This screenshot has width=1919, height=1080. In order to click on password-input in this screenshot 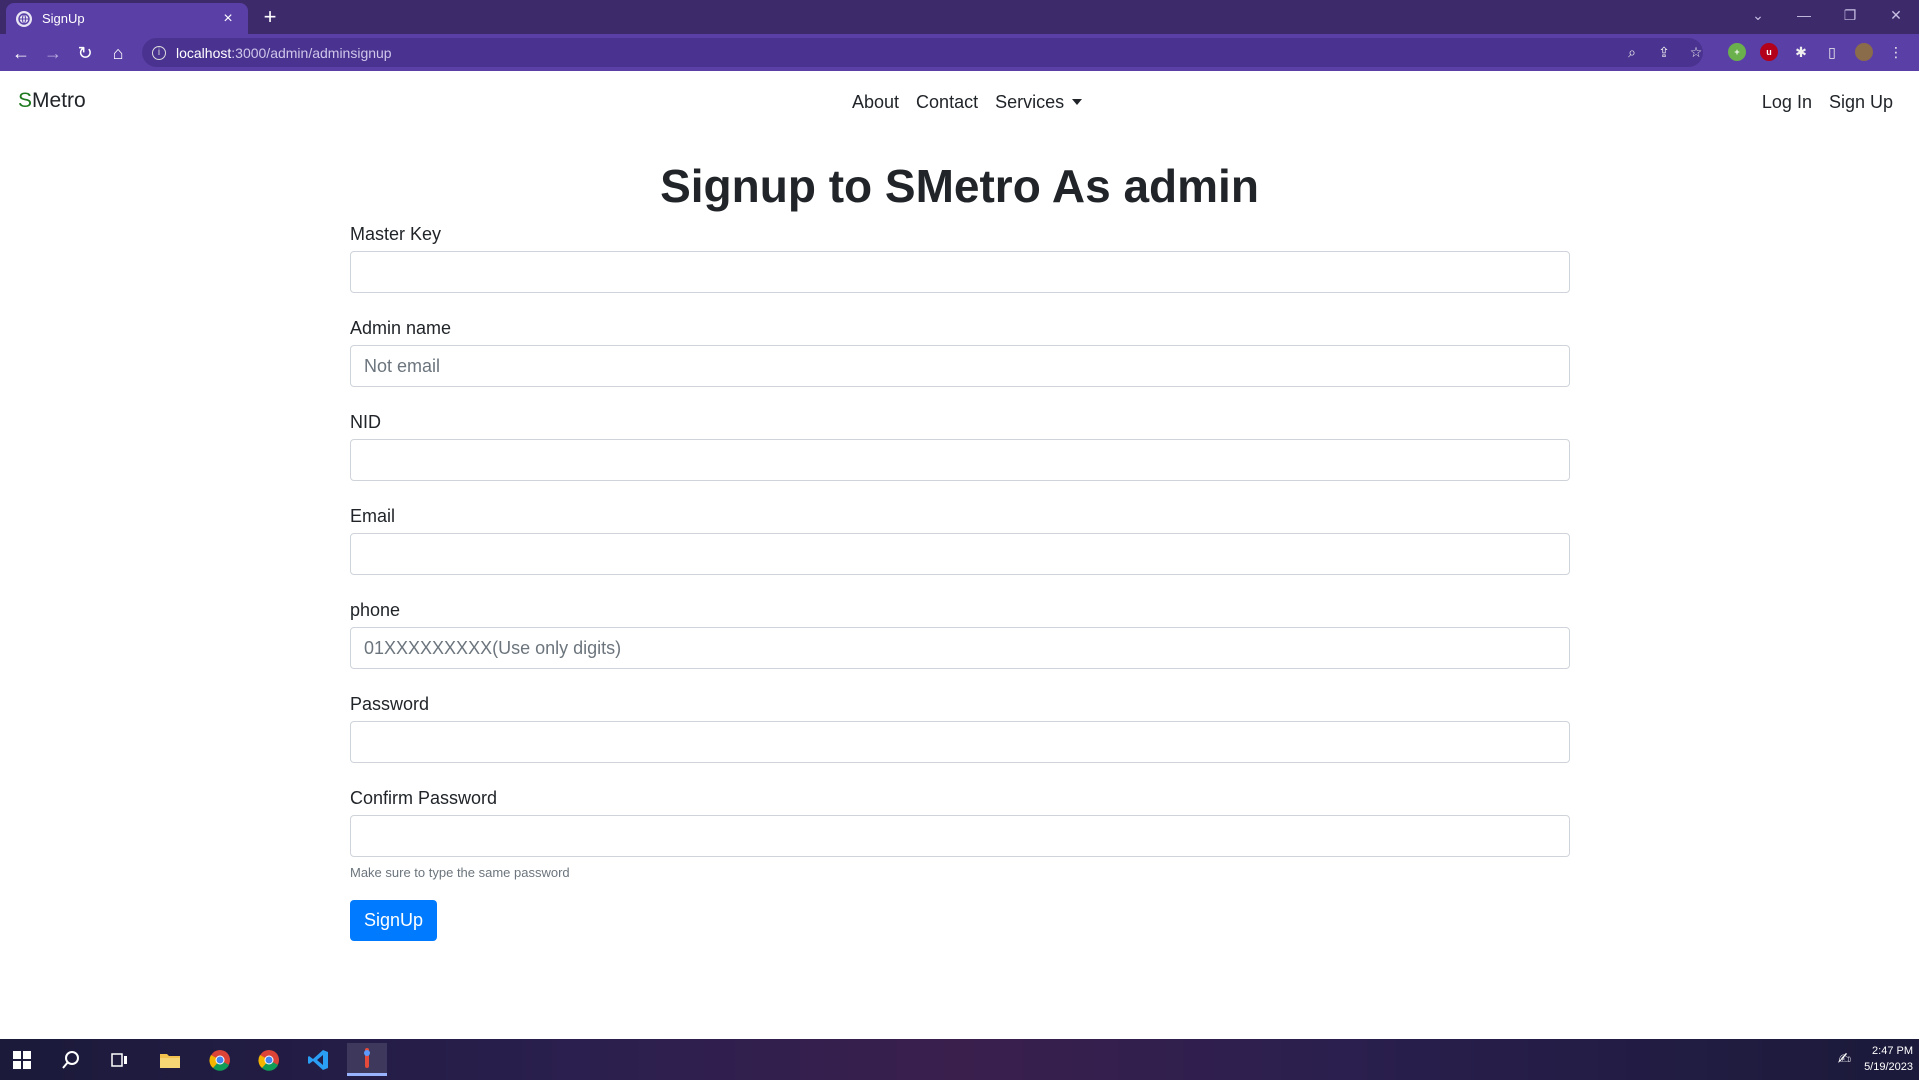, I will do `click(960, 742)`.